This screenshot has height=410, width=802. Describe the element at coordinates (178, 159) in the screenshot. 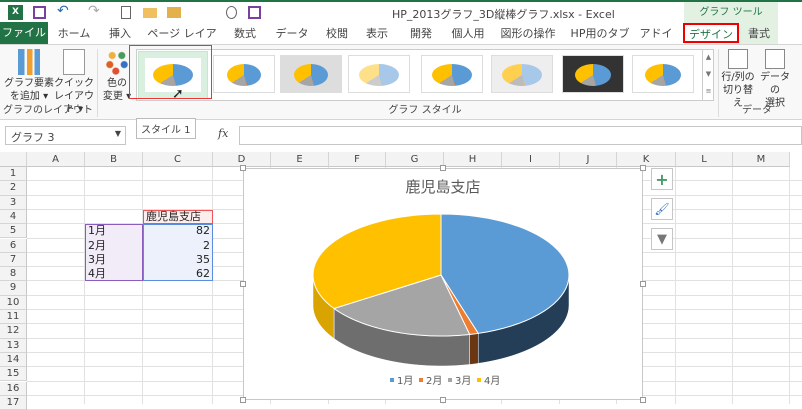

I see `column-header: C` at that location.